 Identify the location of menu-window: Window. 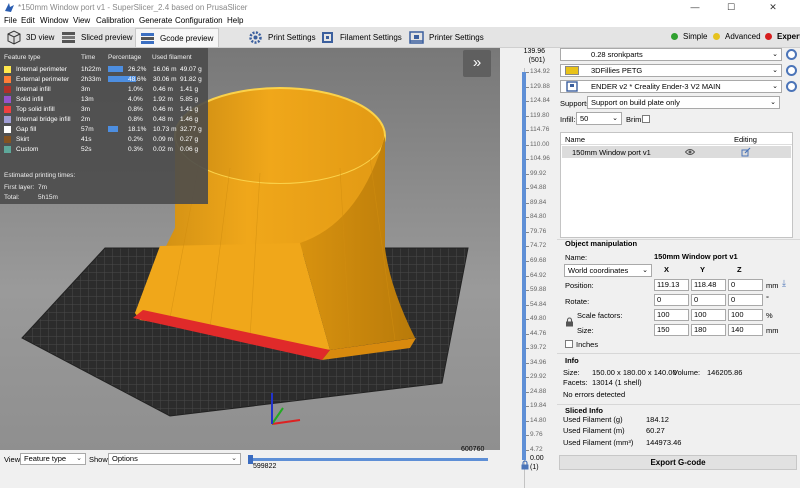
(54, 20).